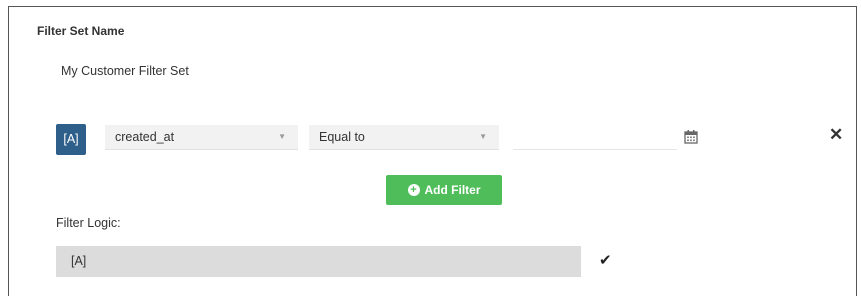  Describe the element at coordinates (125, 71) in the screenshot. I see `filter-set-name-value: My Customer Filter Set` at that location.